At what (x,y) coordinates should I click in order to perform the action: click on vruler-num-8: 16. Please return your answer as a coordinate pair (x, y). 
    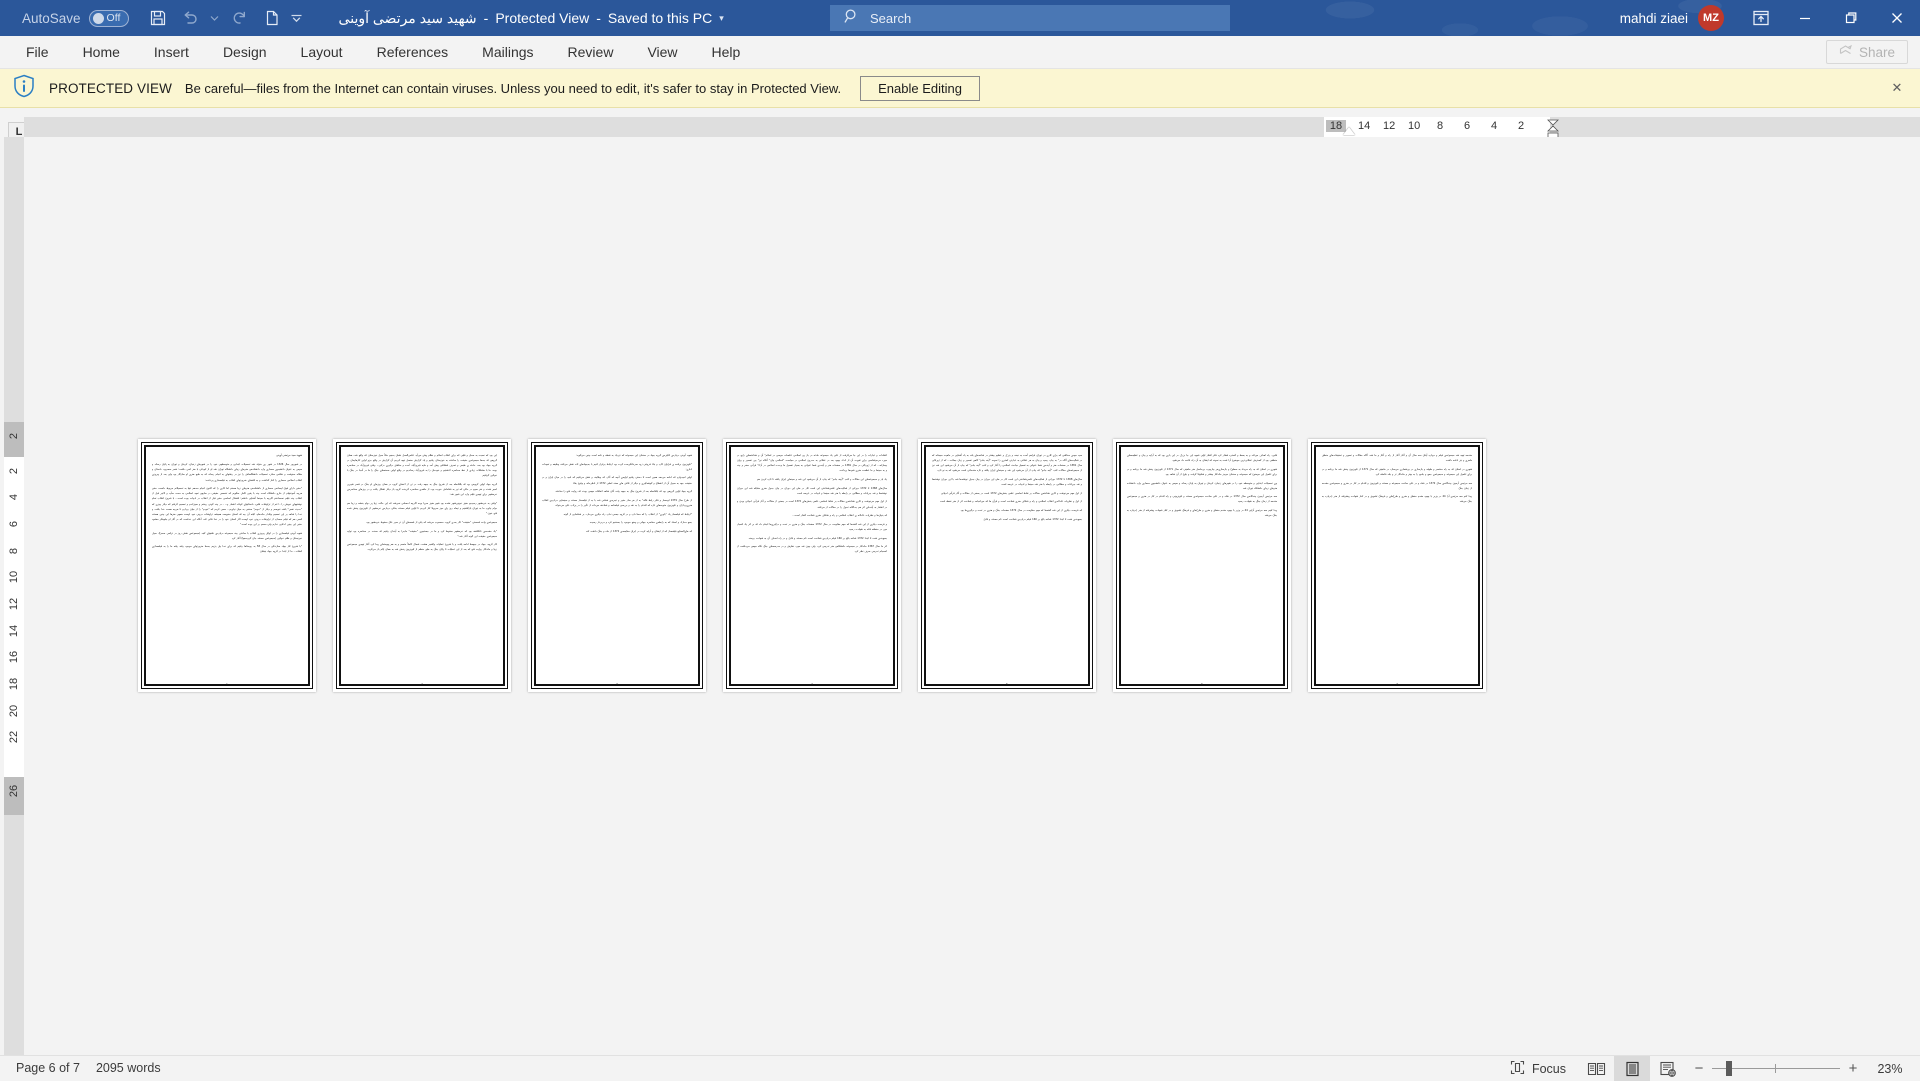
    Looking at the image, I should click on (14, 657).